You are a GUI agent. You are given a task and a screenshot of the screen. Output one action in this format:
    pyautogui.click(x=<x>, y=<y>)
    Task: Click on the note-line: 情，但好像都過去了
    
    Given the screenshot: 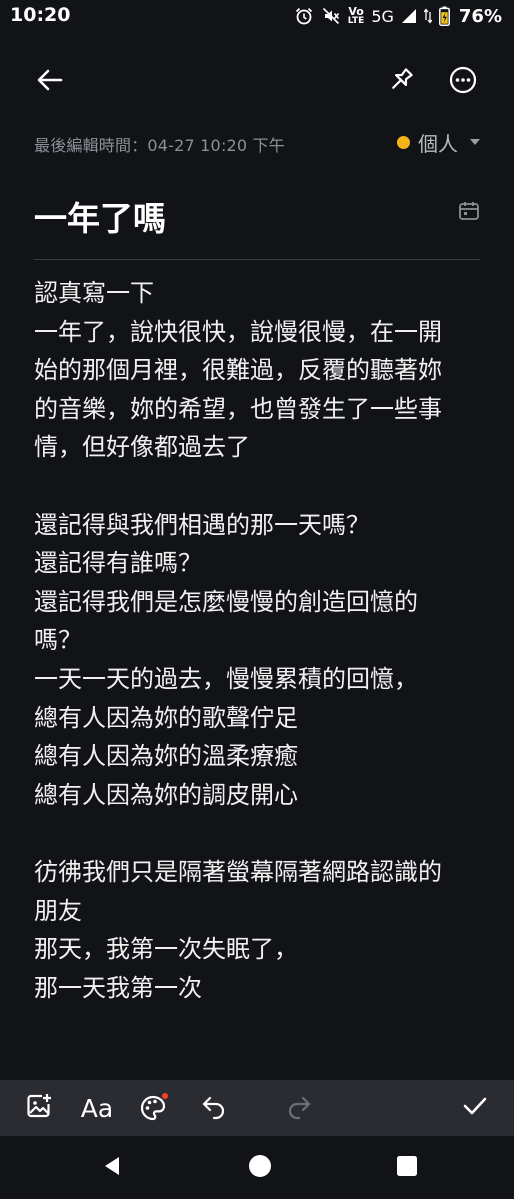 What is the action you would take?
    pyautogui.click(x=142, y=447)
    